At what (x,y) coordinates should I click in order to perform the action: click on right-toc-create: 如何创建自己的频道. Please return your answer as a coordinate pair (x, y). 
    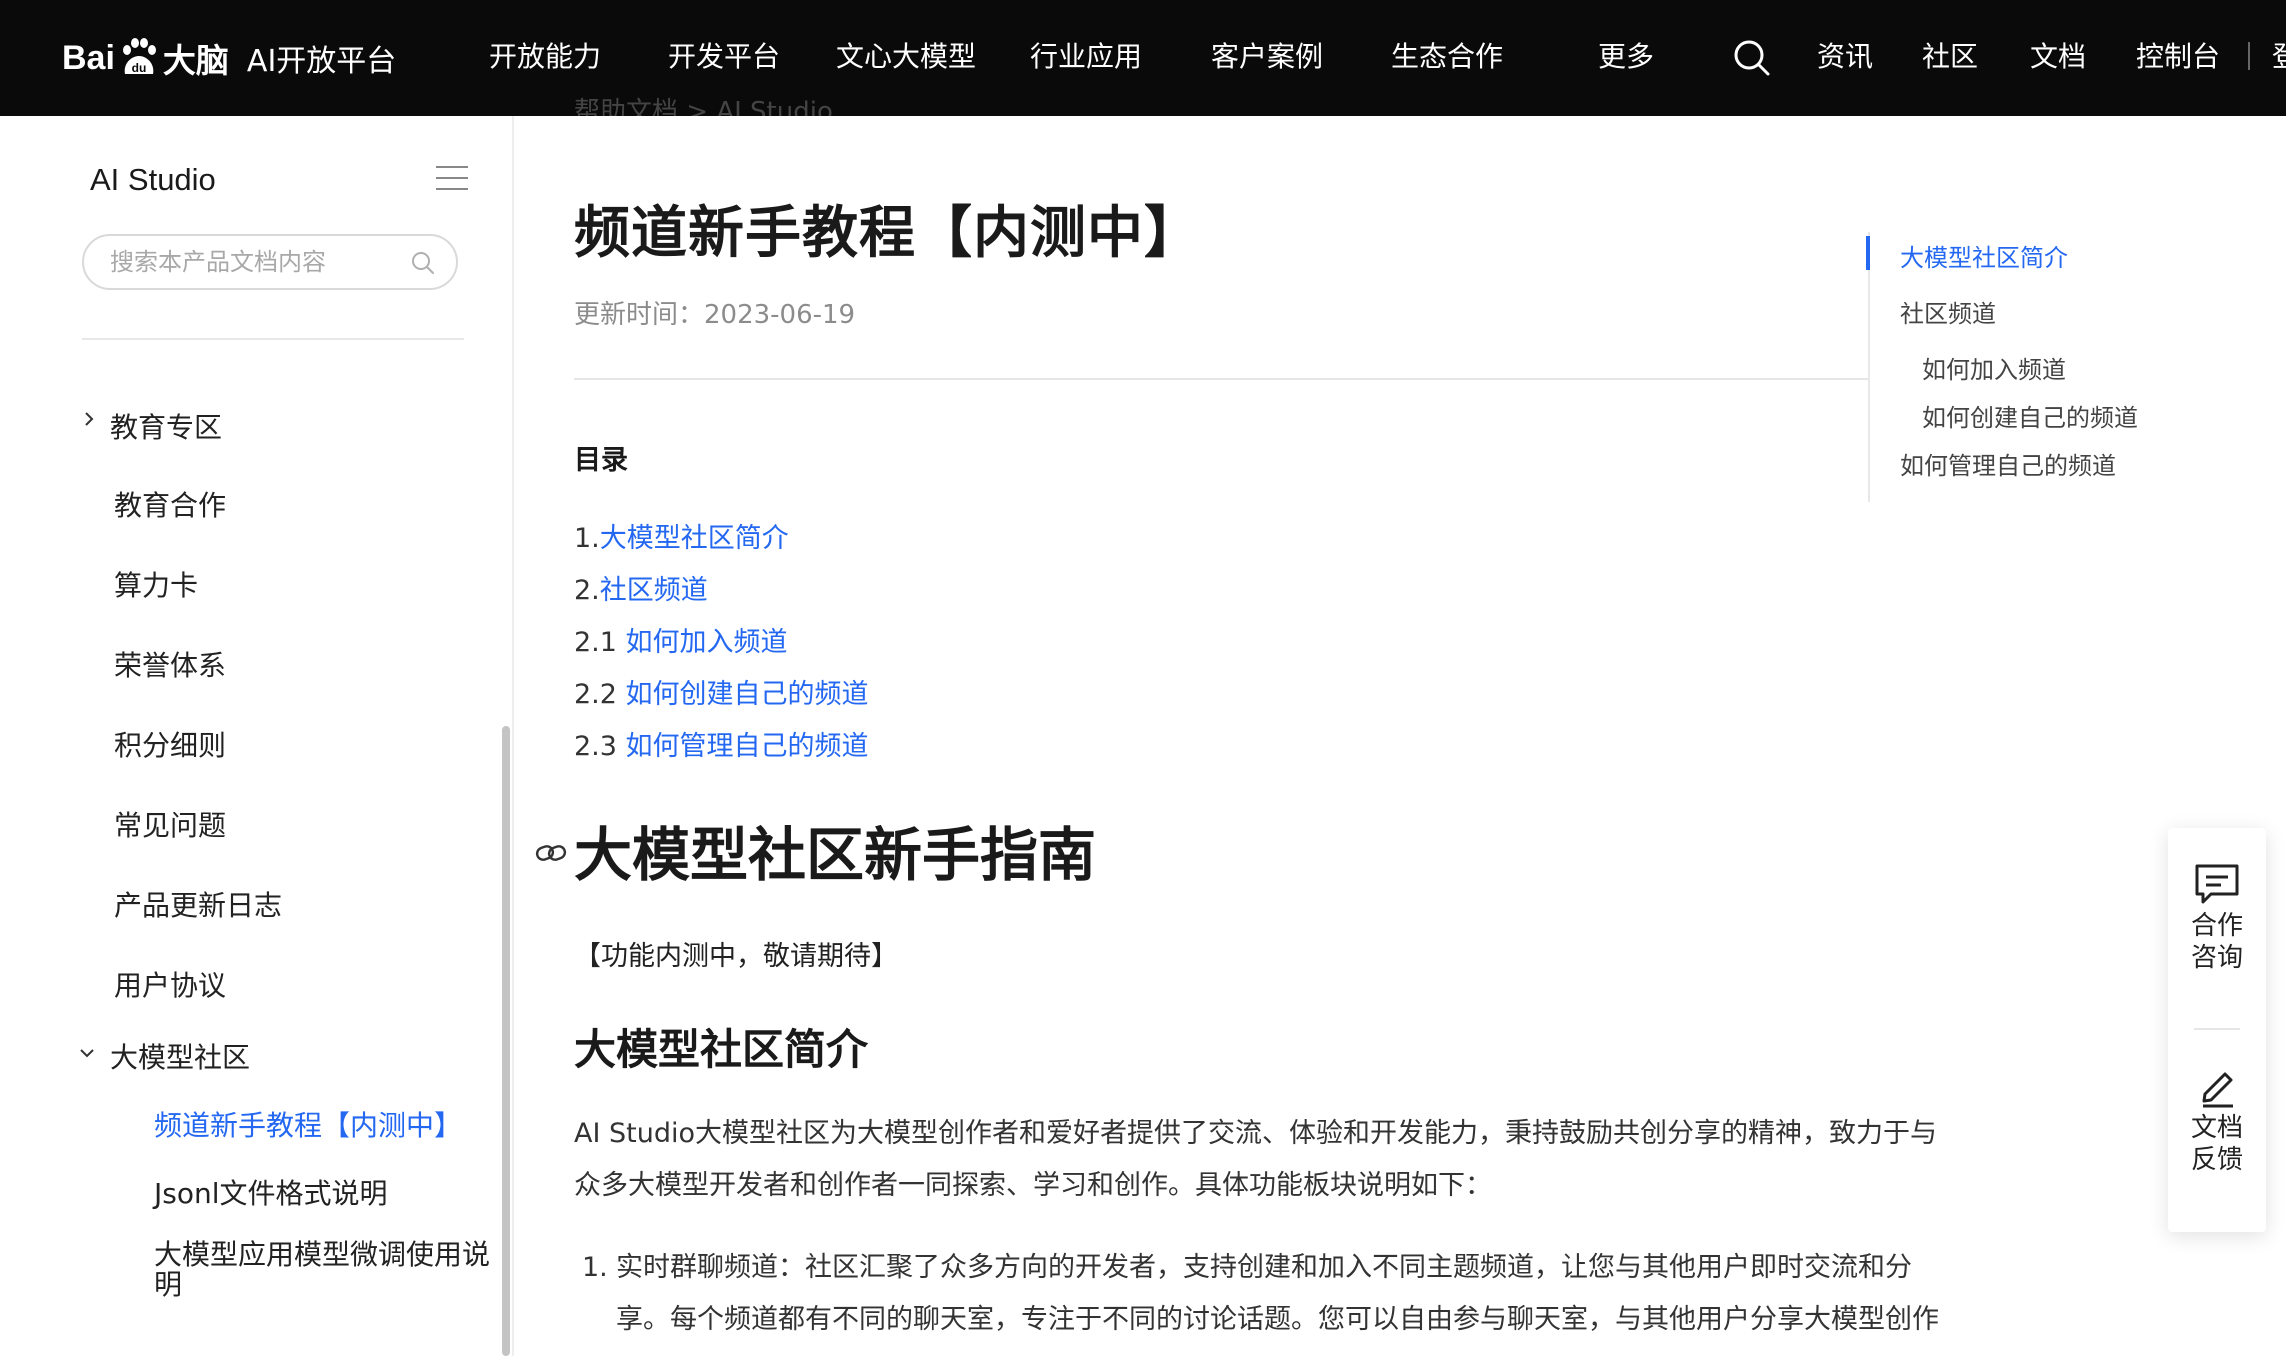
    Looking at the image, I should click on (2030, 415).